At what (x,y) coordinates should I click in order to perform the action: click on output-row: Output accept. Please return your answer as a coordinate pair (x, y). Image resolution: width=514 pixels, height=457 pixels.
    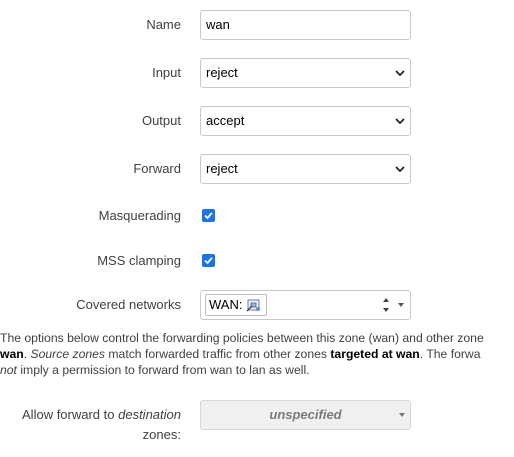
    Looking at the image, I should click on (257, 121).